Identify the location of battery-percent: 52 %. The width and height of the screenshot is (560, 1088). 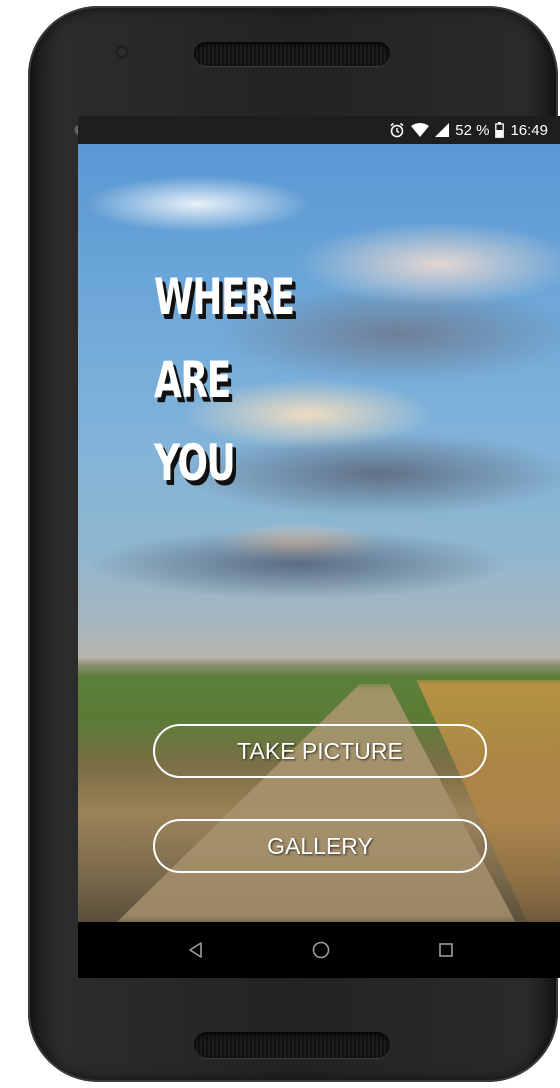
(472, 130).